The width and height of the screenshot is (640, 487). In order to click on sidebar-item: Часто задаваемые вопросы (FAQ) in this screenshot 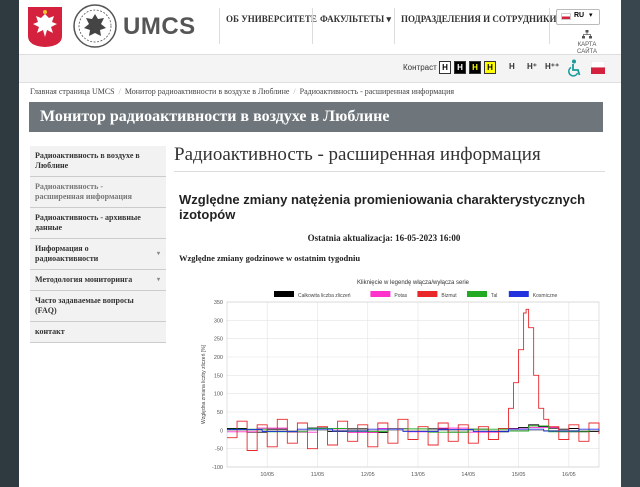, I will do `click(98, 306)`.